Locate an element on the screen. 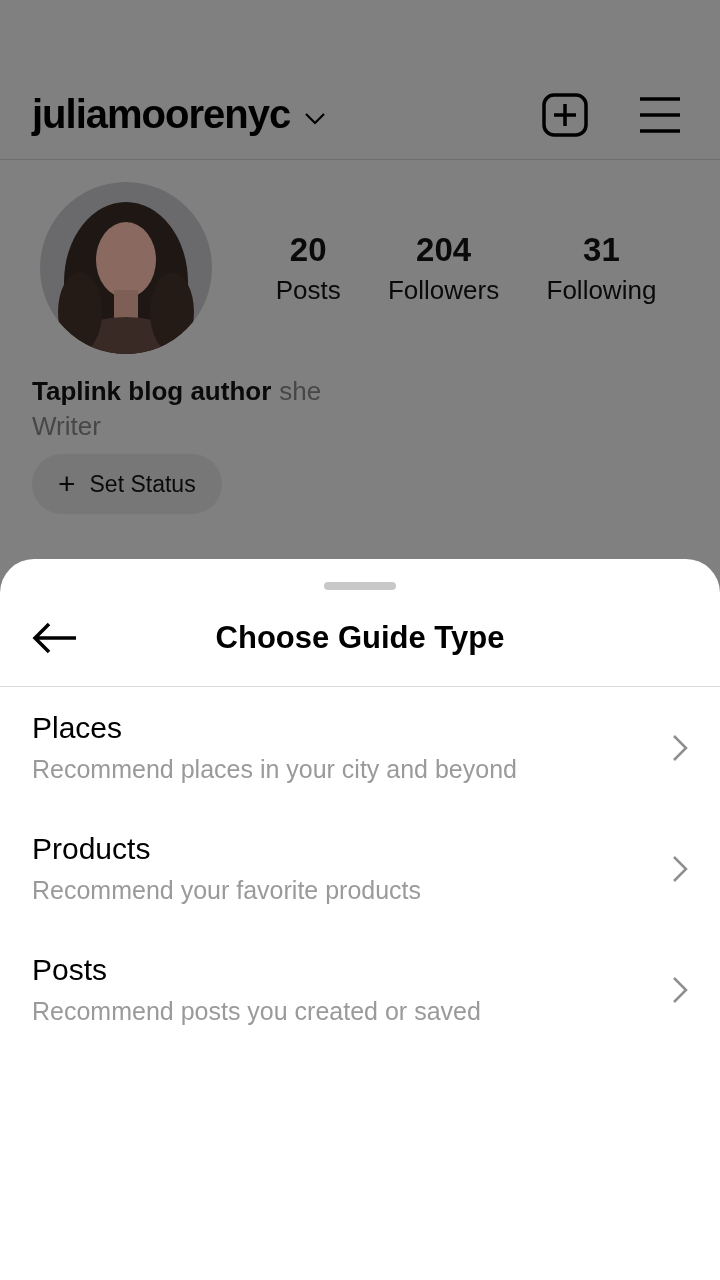 Image resolution: width=720 pixels, height=1280 pixels. username: juliamoorenyc is located at coordinates (161, 114).